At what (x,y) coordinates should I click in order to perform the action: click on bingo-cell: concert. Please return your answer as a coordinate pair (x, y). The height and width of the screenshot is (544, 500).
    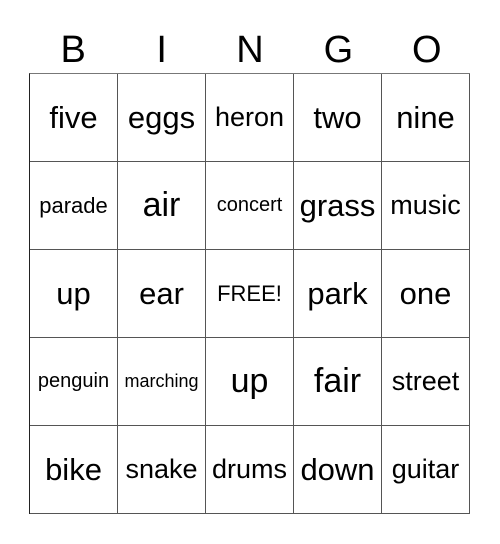
    Looking at the image, I should click on (250, 206).